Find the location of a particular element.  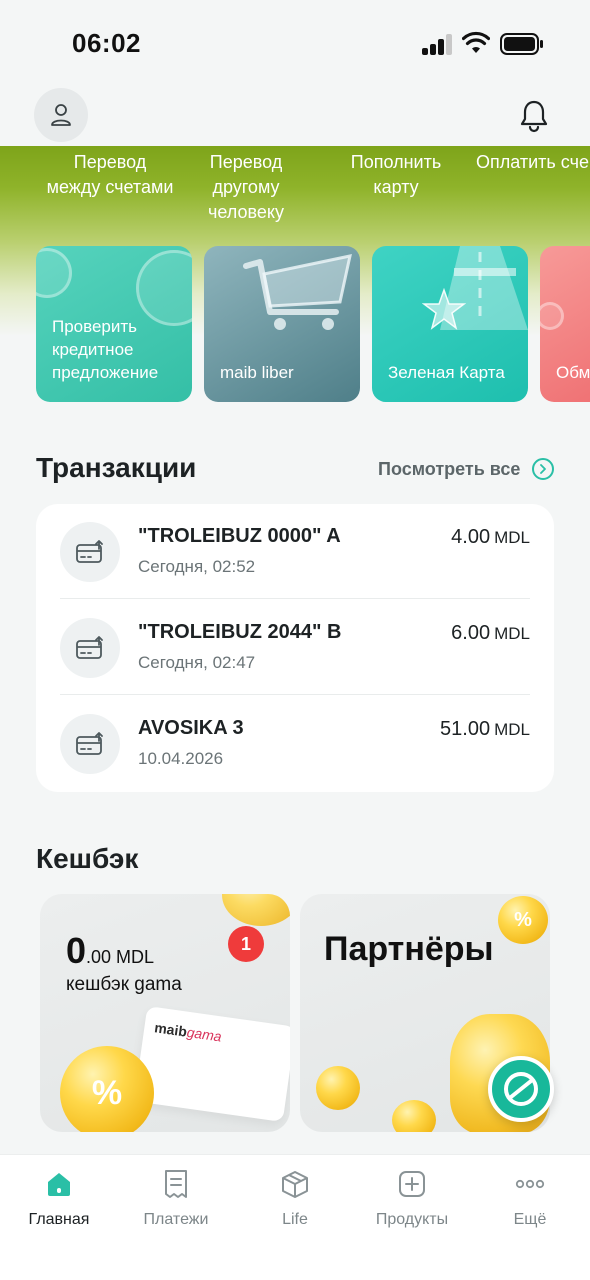

promo-card-exchange: Обм is located at coordinates (565, 324).